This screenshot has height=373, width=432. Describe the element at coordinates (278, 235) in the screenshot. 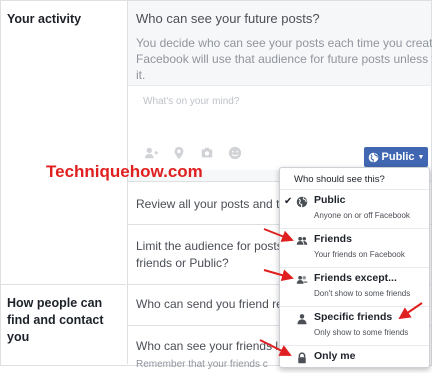

I see `arrow-to-friends` at that location.